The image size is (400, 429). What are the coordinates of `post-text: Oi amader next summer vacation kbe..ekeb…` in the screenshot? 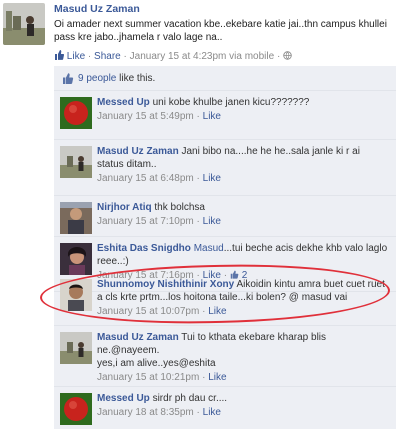 It's located at (220, 31).